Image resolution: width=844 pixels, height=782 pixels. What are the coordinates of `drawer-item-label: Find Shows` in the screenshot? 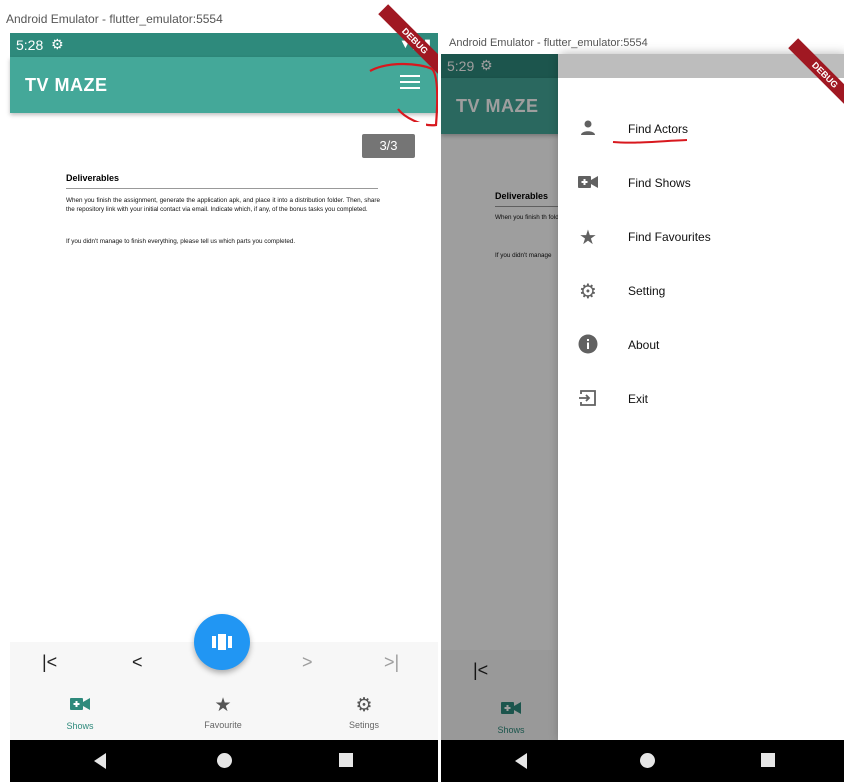 It's located at (659, 183).